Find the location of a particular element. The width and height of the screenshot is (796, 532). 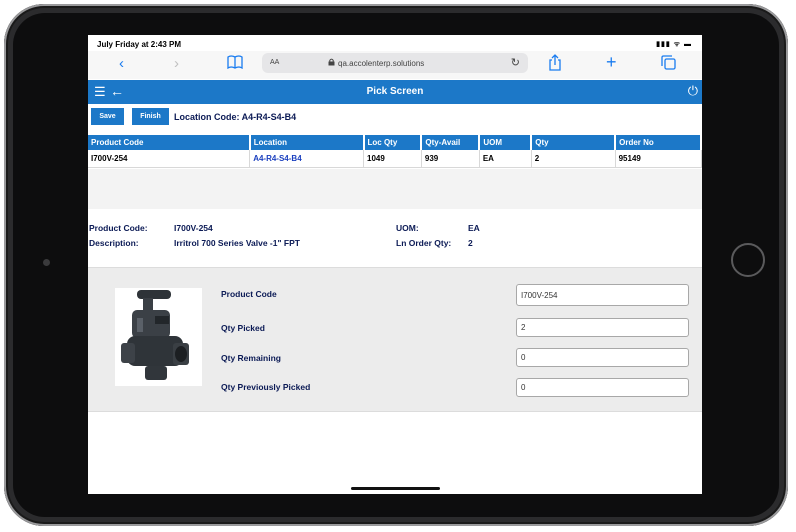

home-button is located at coordinates (748, 260).